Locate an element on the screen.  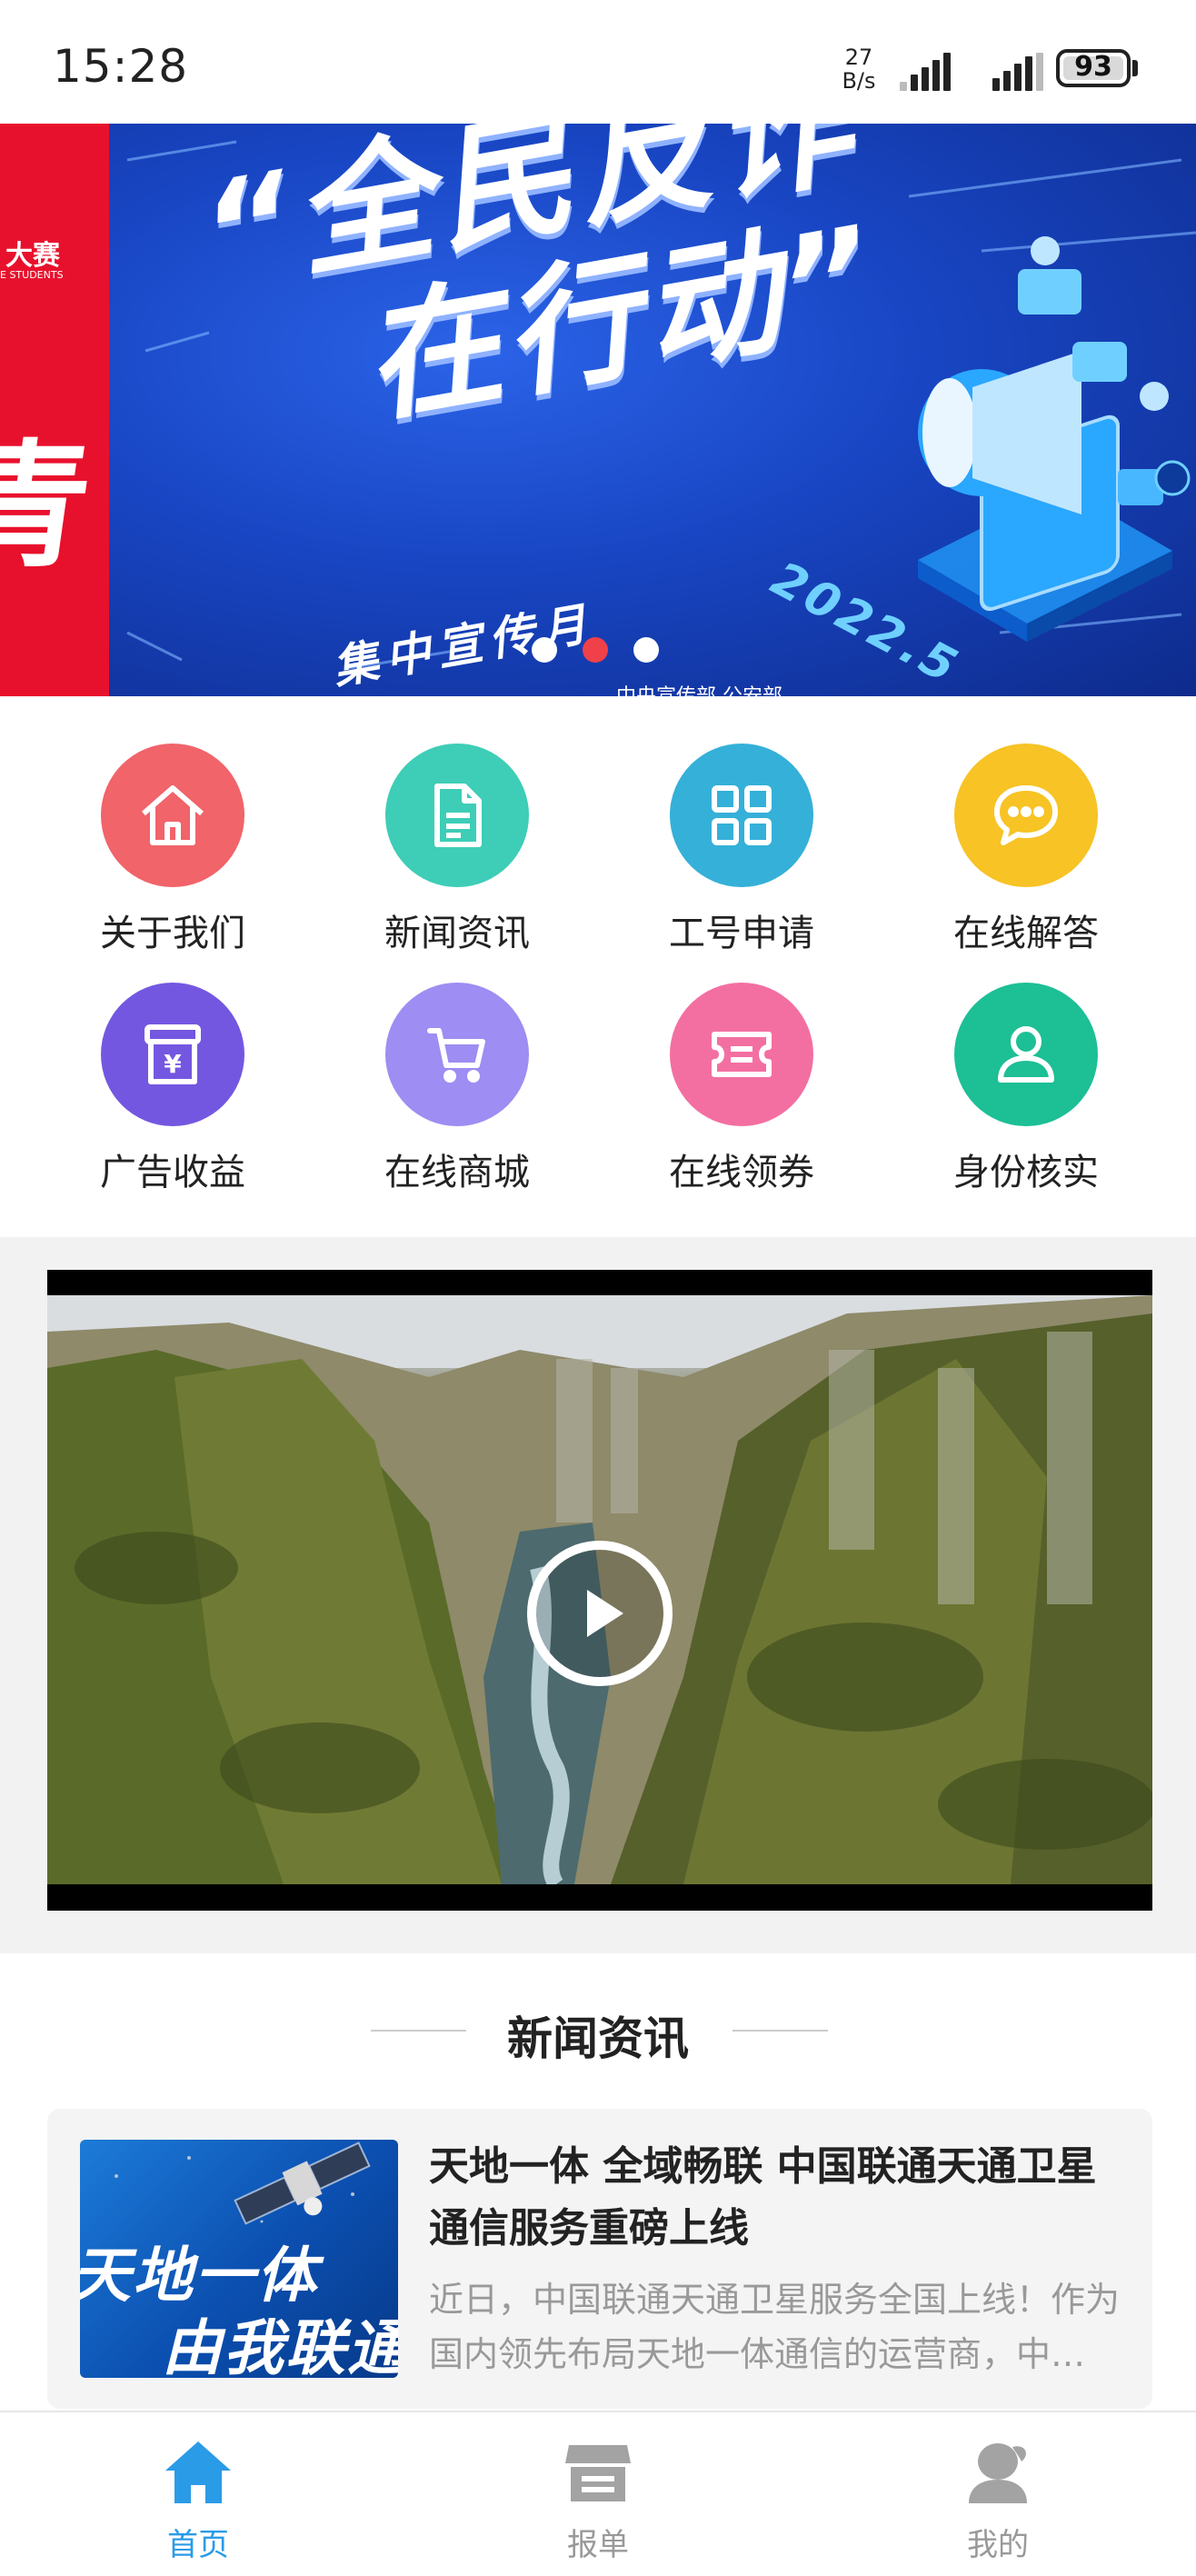
menu-item-label: 工号申请 is located at coordinates (741, 933).